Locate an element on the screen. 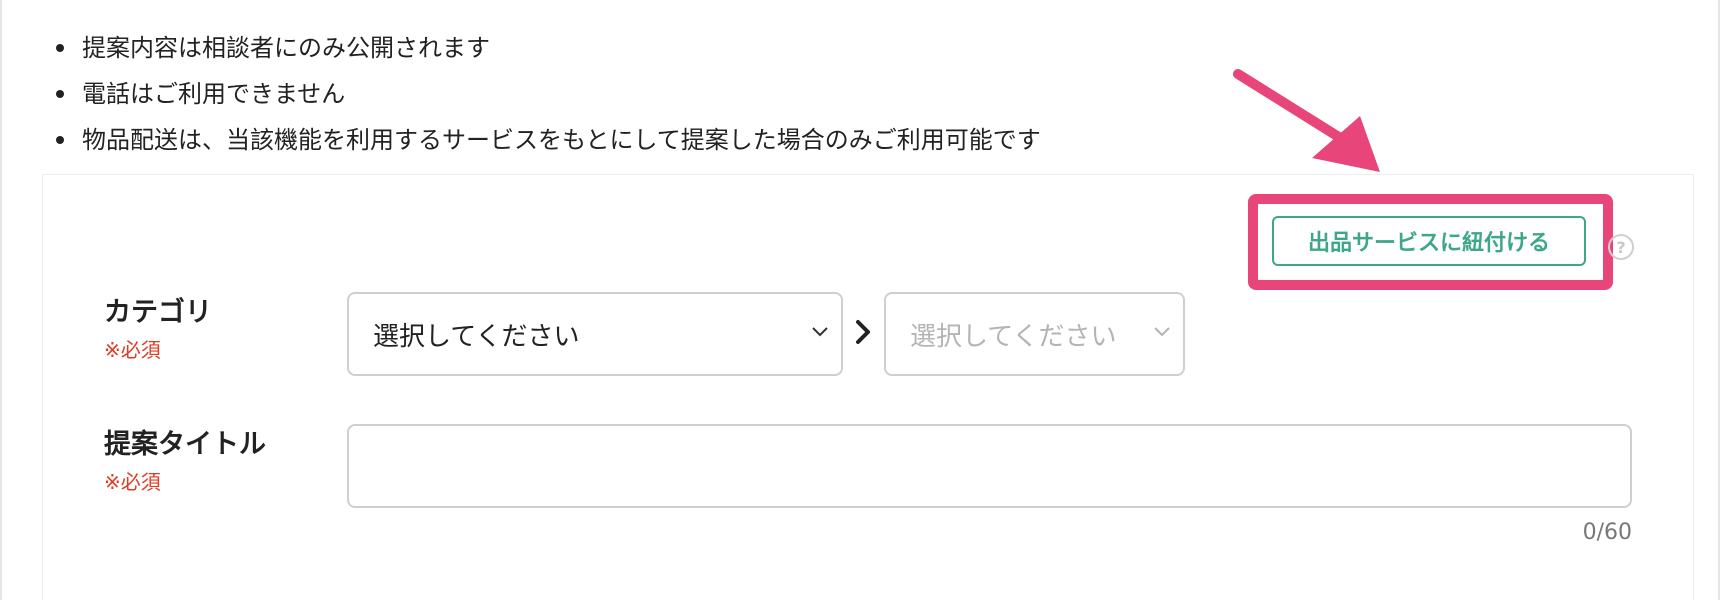  title-char-counter: 0/60 is located at coordinates (1607, 532).